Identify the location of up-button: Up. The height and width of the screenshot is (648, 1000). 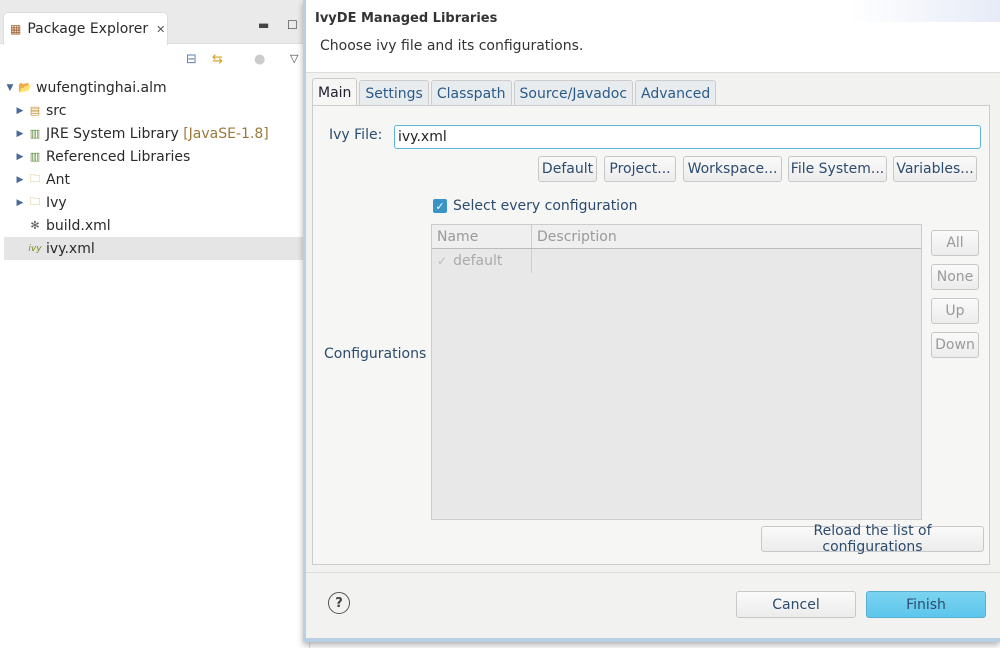
(955, 311).